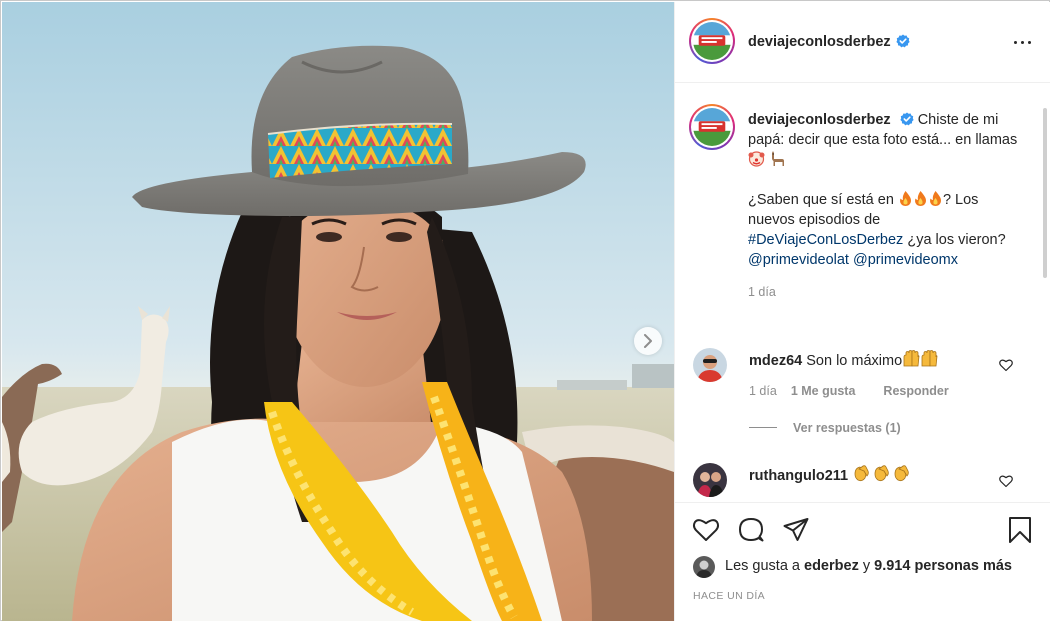 The height and width of the screenshot is (621, 1050). I want to click on caption-text-line2a: ¿Saben que sí está en, so click(821, 200).